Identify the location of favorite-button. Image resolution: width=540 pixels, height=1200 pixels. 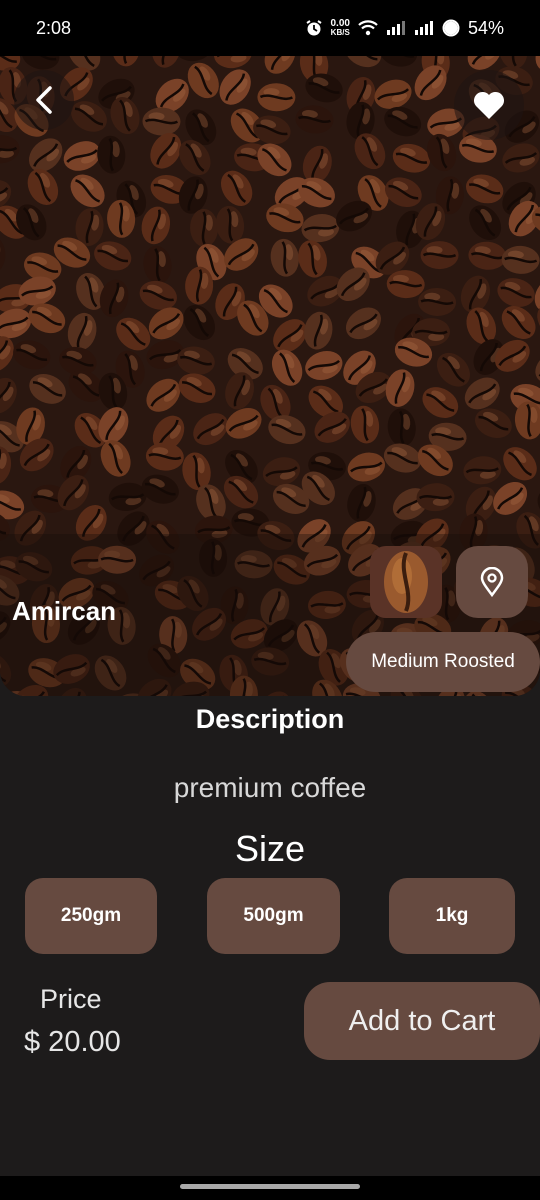
(489, 105).